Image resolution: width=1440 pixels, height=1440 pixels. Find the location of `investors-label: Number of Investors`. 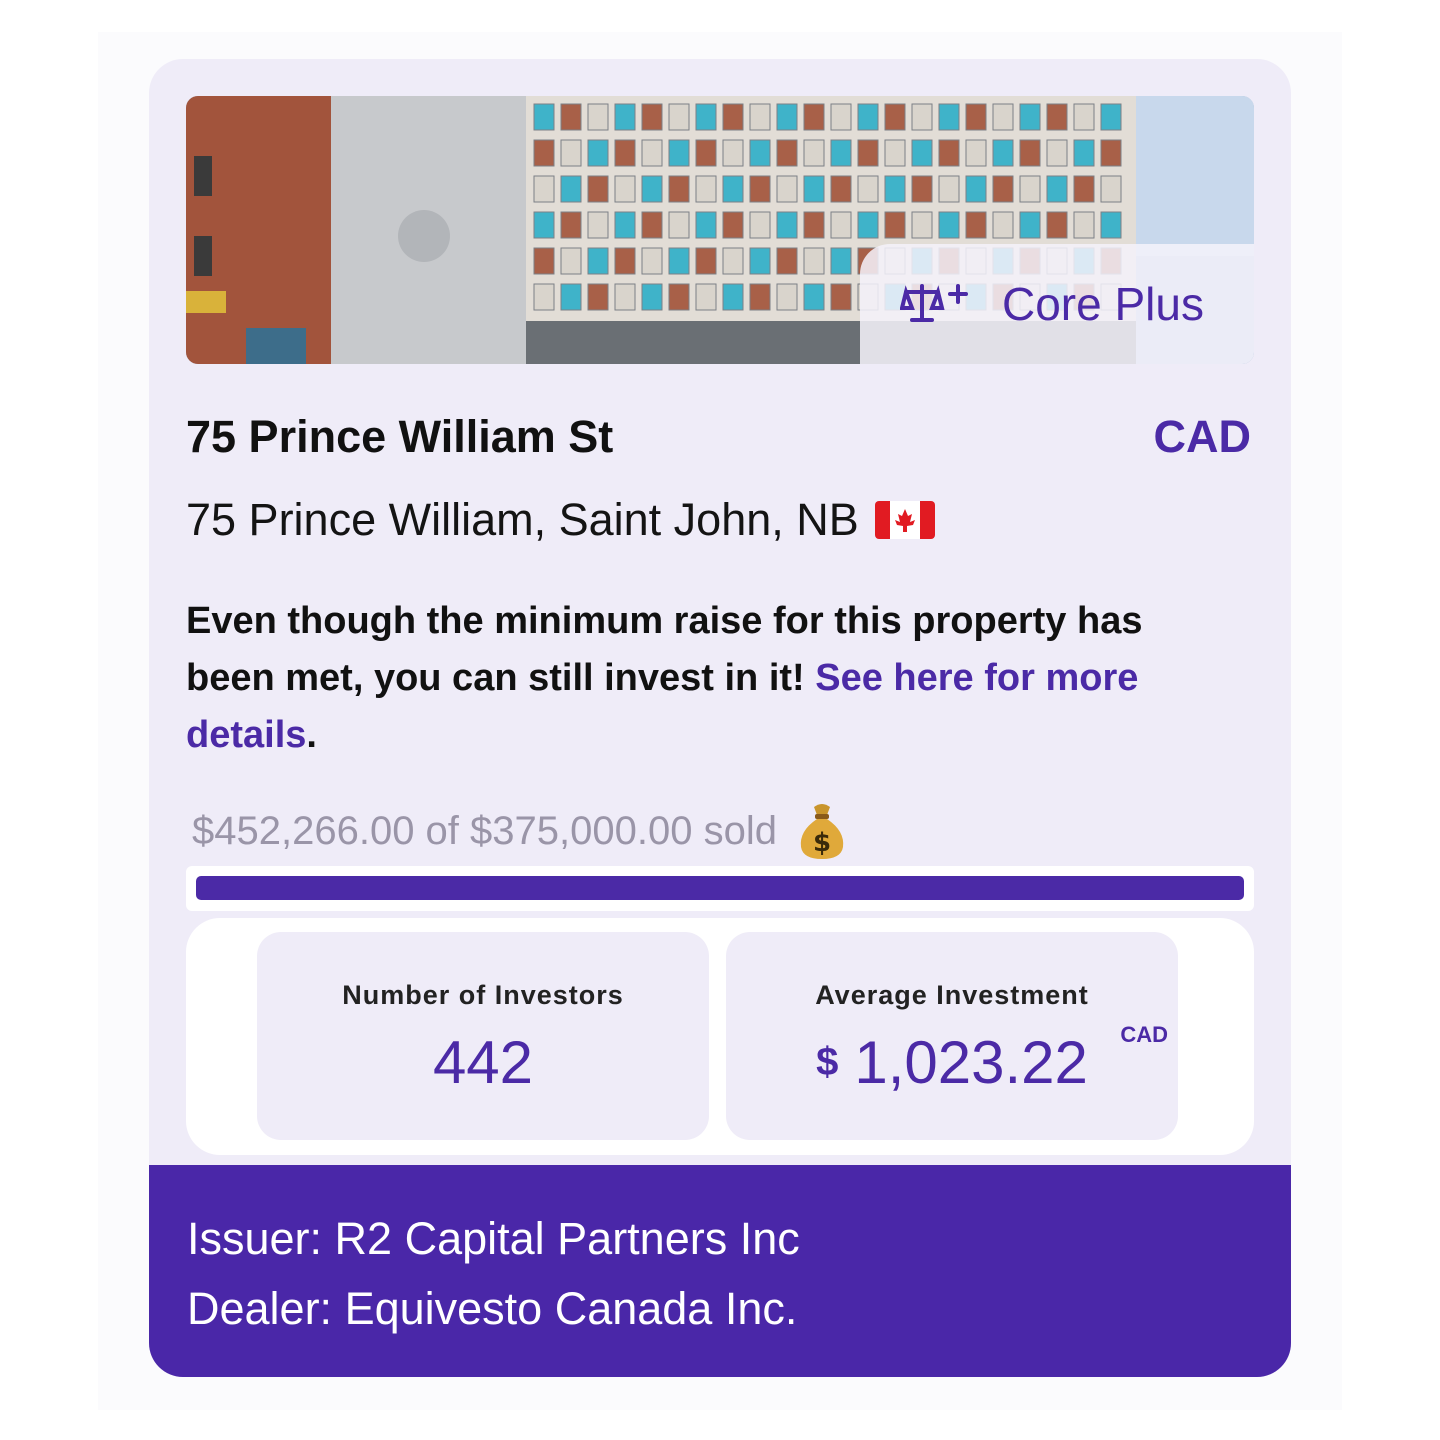

investors-label: Number of Investors is located at coordinates (483, 995).